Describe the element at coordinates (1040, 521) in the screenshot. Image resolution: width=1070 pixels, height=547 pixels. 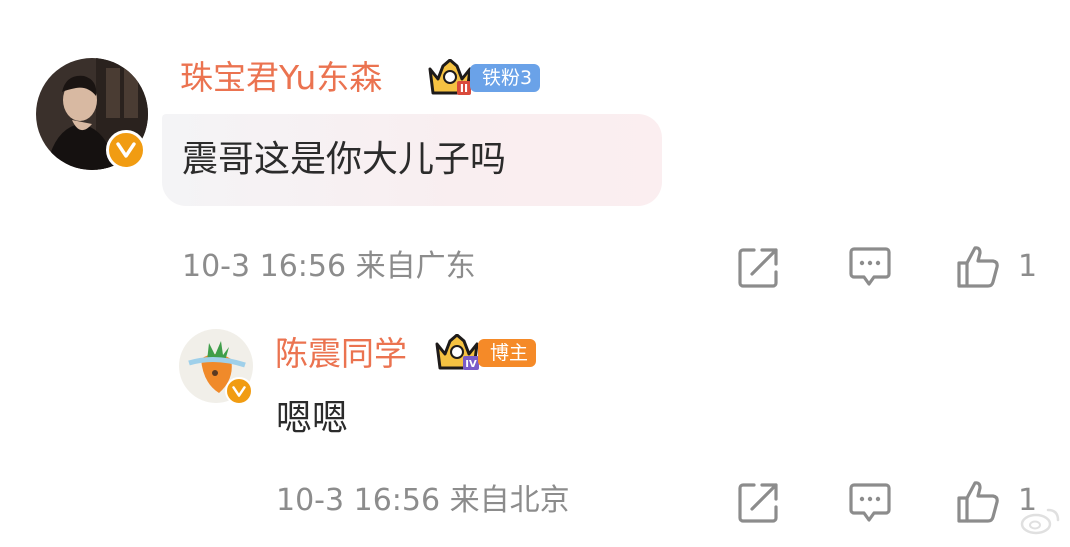
I see `weibo-watermark-icon` at that location.